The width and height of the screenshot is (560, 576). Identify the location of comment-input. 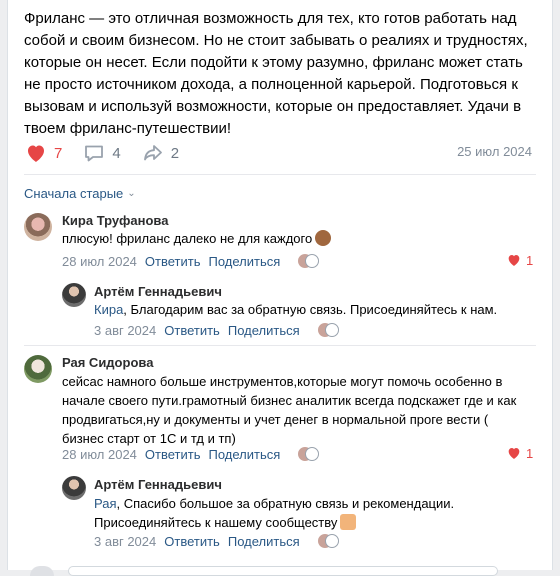
(283, 571).